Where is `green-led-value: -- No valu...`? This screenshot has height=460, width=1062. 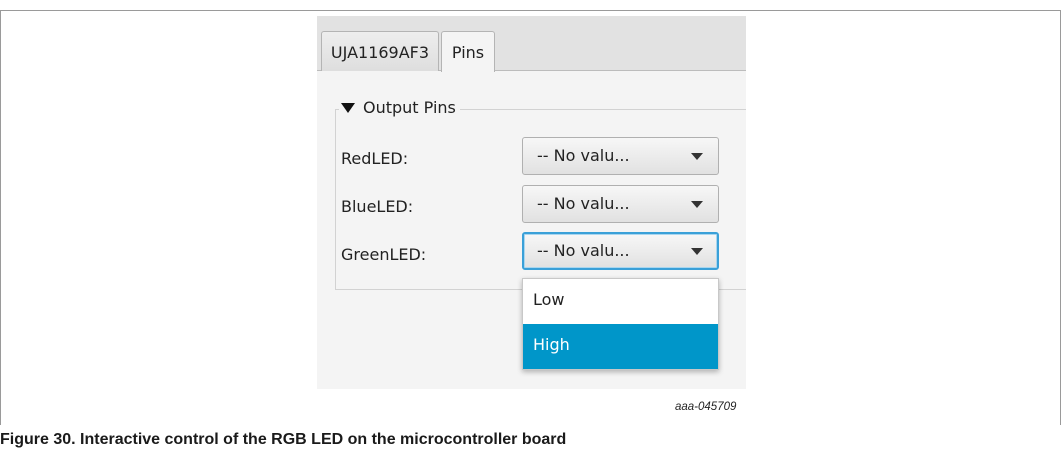
green-led-value: -- No valu... is located at coordinates (583, 250).